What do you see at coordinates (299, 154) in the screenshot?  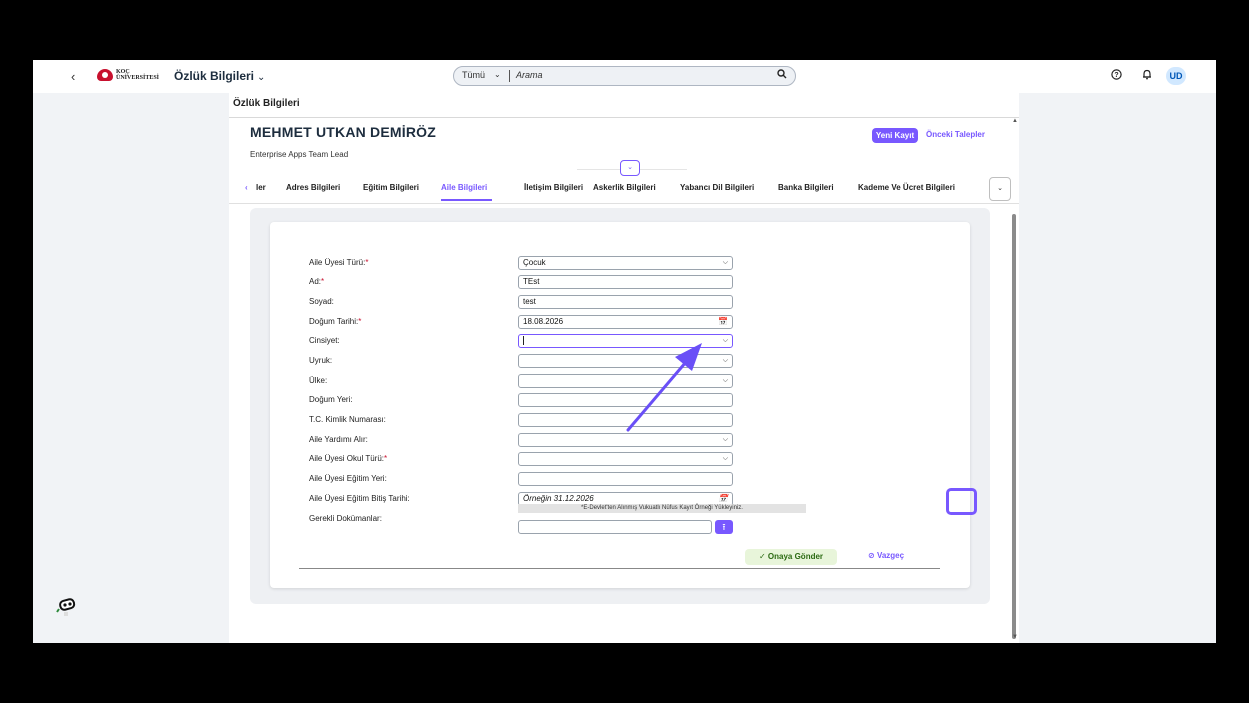 I see `employee-title: Enterprise Apps Team Lead` at bounding box center [299, 154].